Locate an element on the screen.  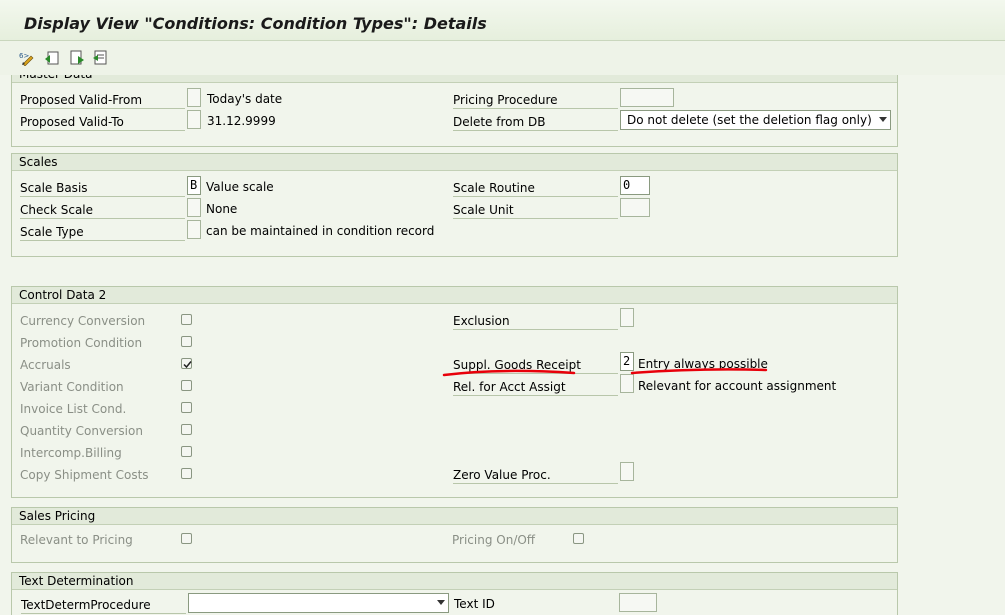
label-exclusion: Exclusion is located at coordinates (535, 320).